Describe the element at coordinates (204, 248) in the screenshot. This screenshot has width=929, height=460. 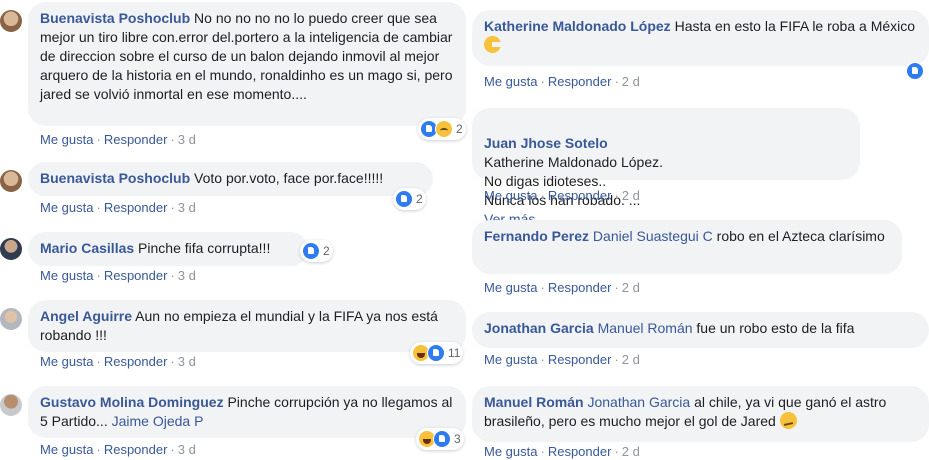
I see `comment-text: Pinche fifa corrupta!!!` at that location.